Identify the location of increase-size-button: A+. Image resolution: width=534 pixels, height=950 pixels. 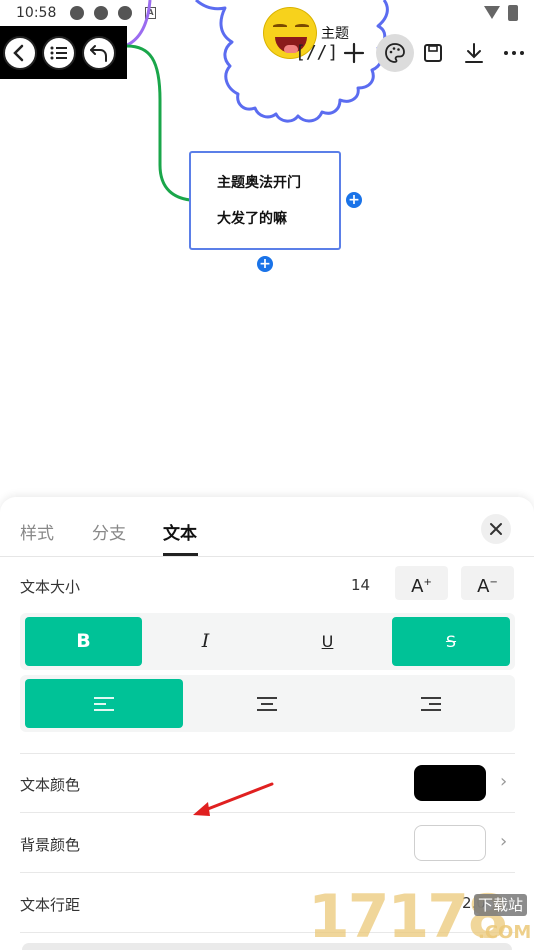
(421, 583).